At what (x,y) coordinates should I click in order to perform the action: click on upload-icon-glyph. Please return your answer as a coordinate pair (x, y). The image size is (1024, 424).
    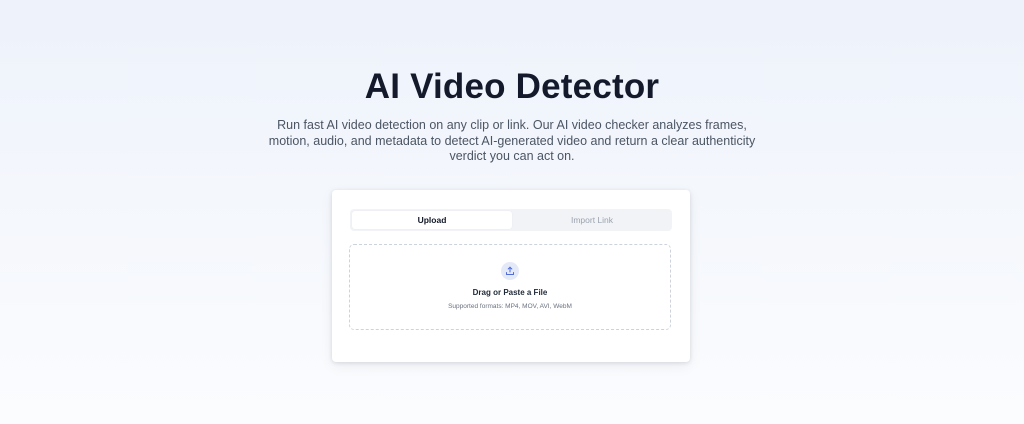
    Looking at the image, I should click on (510, 270).